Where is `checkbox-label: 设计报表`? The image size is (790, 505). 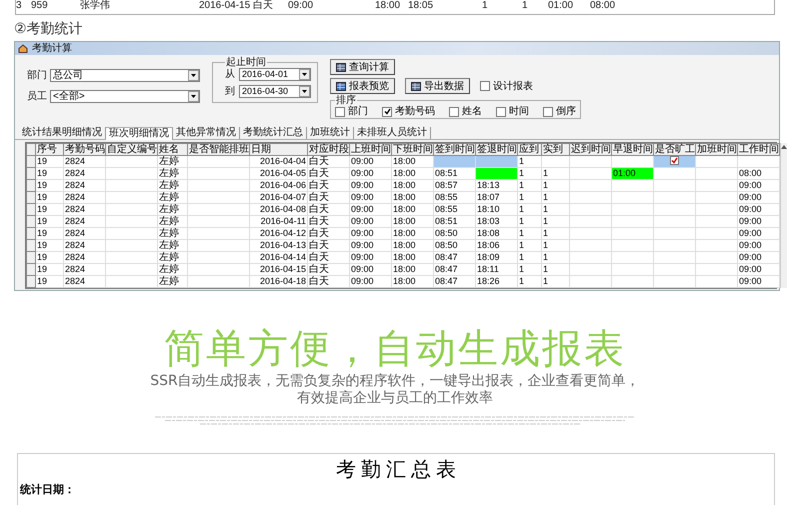 checkbox-label: 设计报表 is located at coordinates (506, 86).